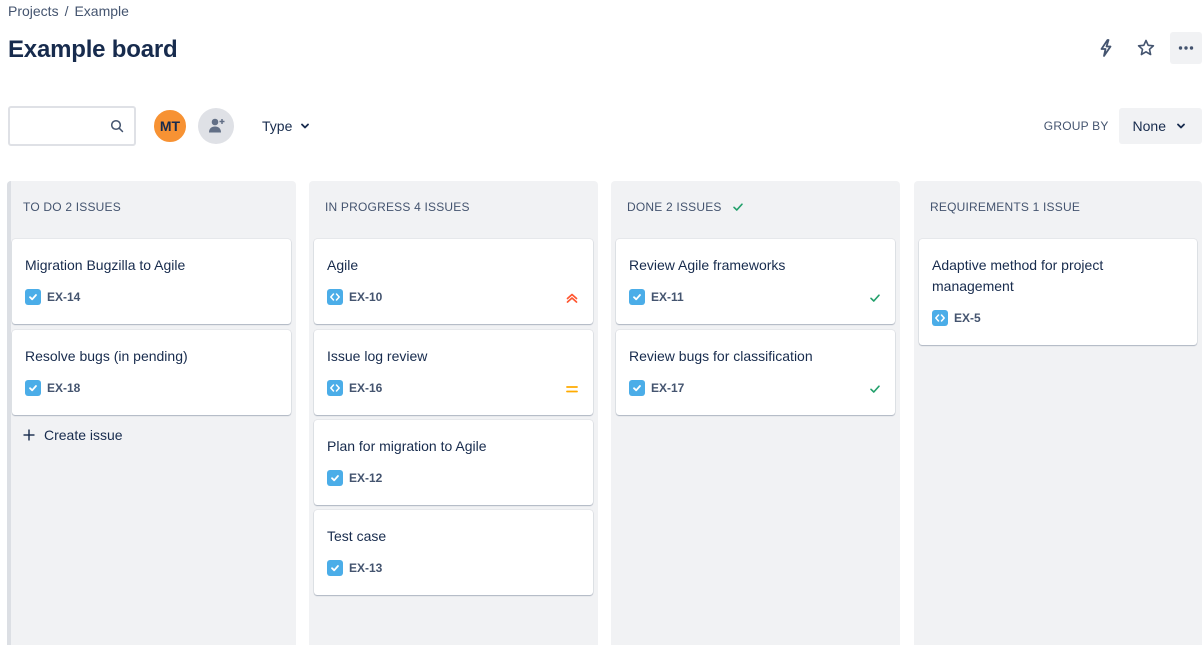 This screenshot has height=645, width=1202. I want to click on column-title: REQUIREMENTS 1 ISSUE, so click(1005, 207).